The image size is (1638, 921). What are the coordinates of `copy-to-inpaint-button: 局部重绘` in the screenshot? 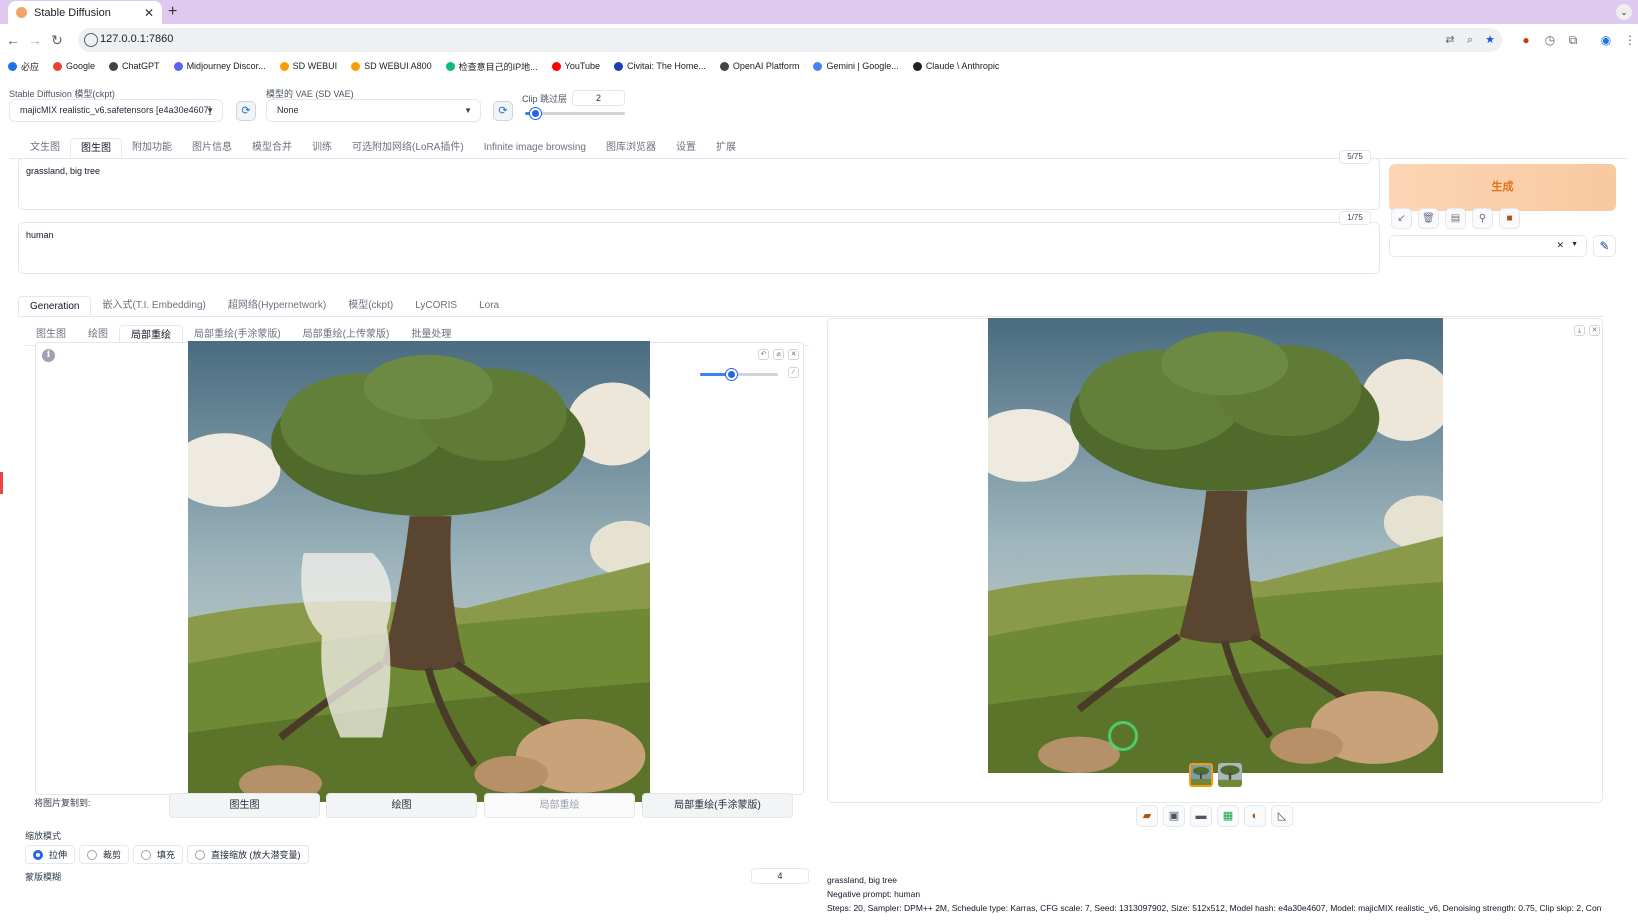 It's located at (559, 805).